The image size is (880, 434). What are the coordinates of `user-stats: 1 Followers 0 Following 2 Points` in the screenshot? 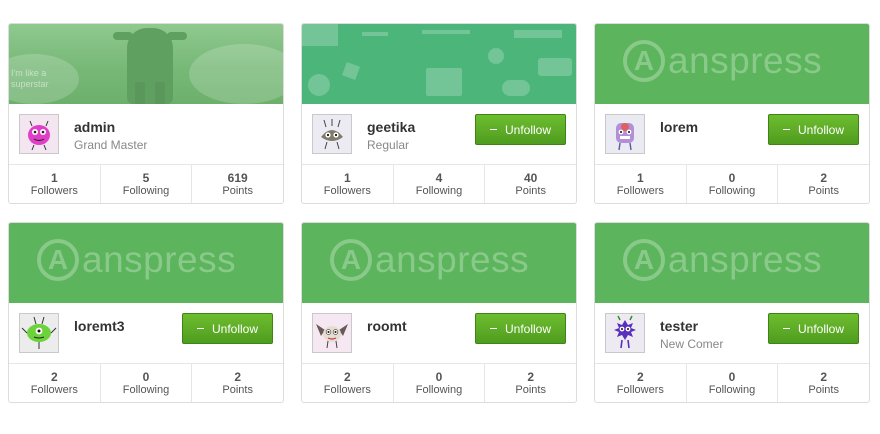 It's located at (732, 183).